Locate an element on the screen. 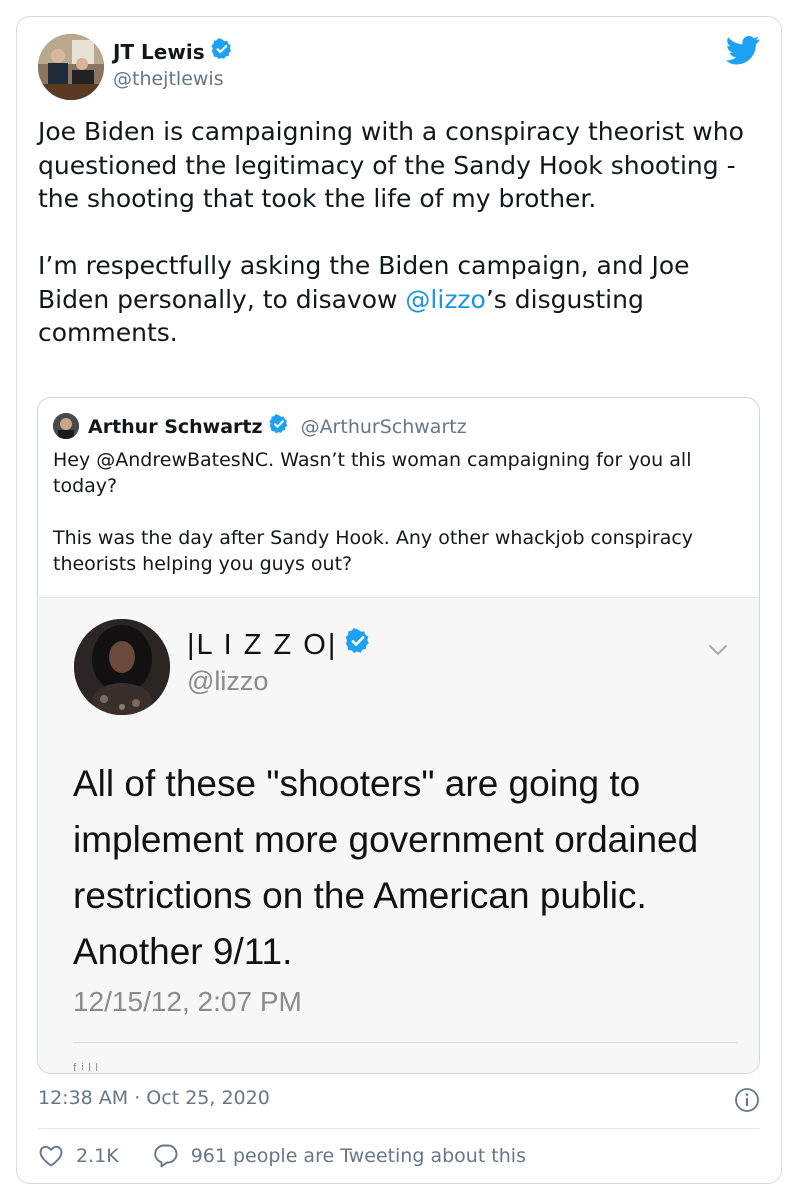 Image resolution: width=800 pixels, height=1202 pixels. author-handle: @thejtlewis is located at coordinates (168, 79).